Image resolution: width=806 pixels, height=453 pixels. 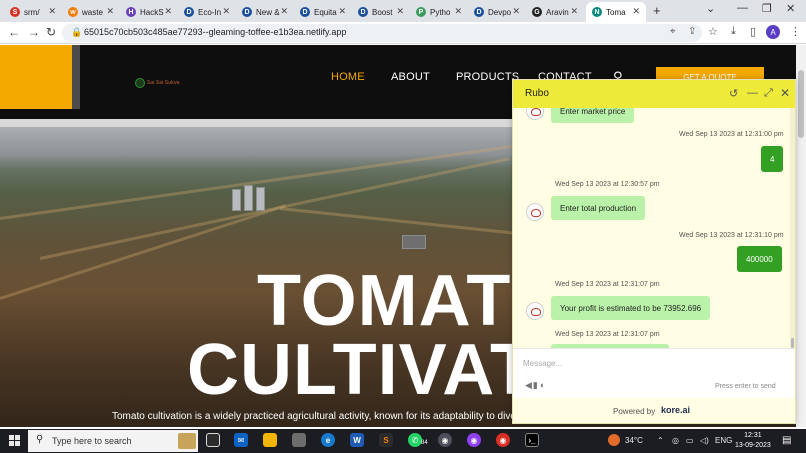 I want to click on battery-icon: ▭, so click(x=690, y=440).